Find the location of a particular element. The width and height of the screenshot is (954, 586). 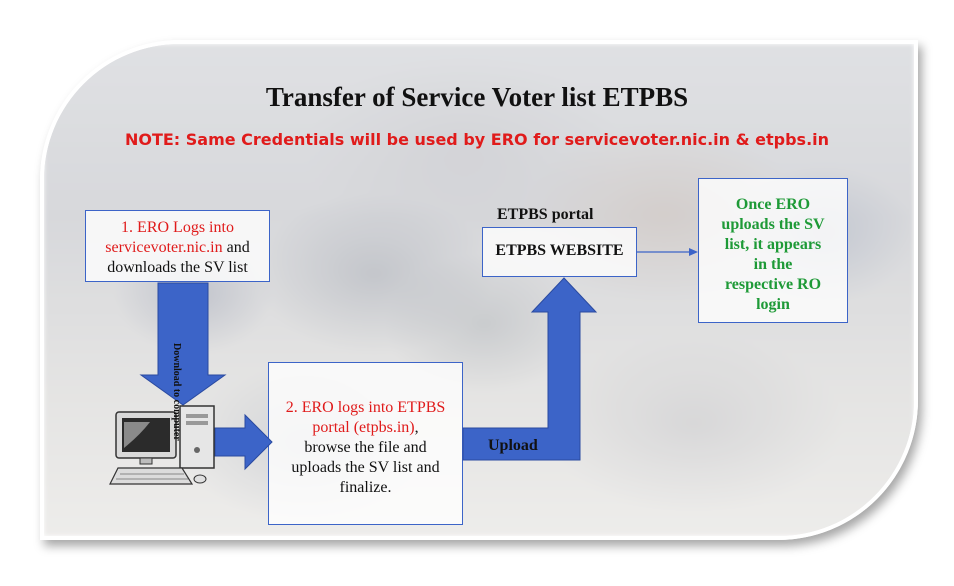

website-to-result-arrowhead is located at coordinates (693, 252).